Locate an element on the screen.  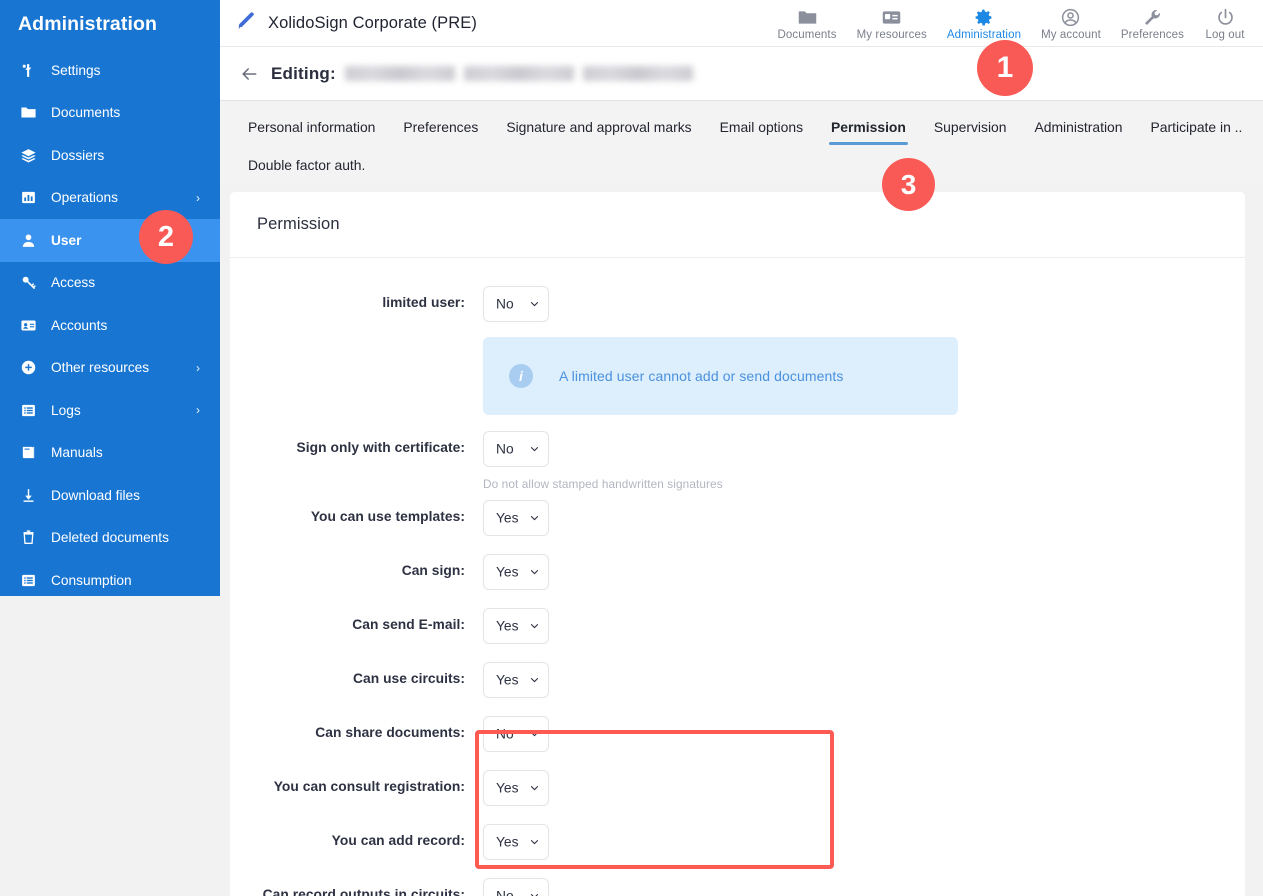
topnav-item-label: Documents is located at coordinates (807, 34).